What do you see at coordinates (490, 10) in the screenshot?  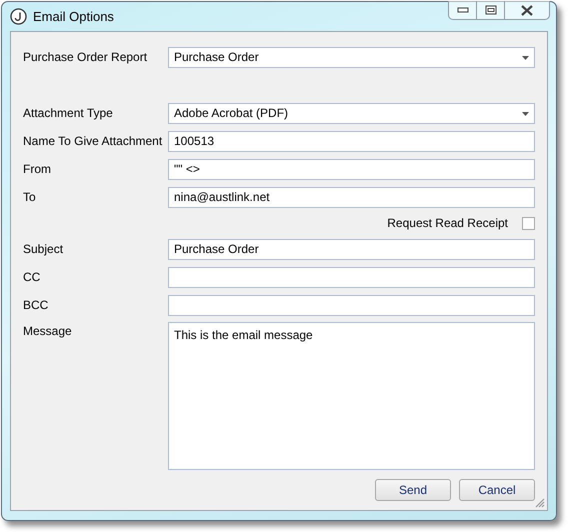 I see `maximize-icon` at bounding box center [490, 10].